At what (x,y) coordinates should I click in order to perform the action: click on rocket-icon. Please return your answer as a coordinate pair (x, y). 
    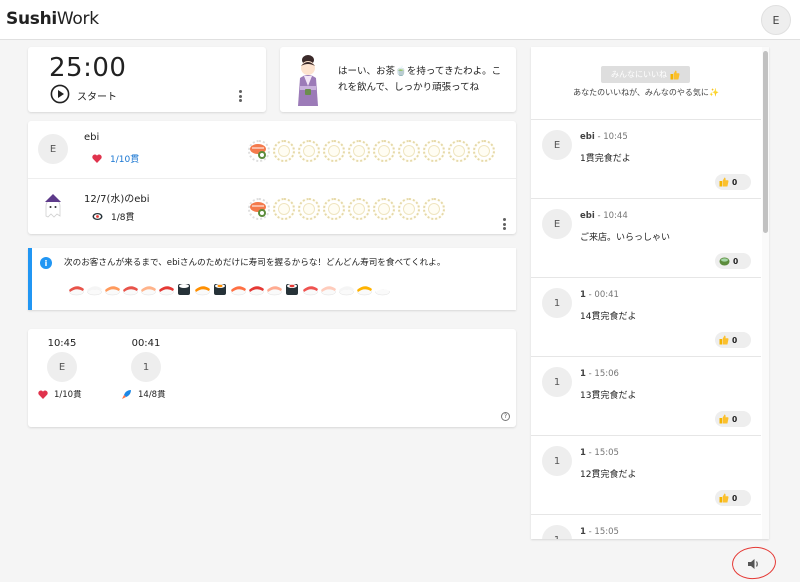
    Looking at the image, I should click on (126, 394).